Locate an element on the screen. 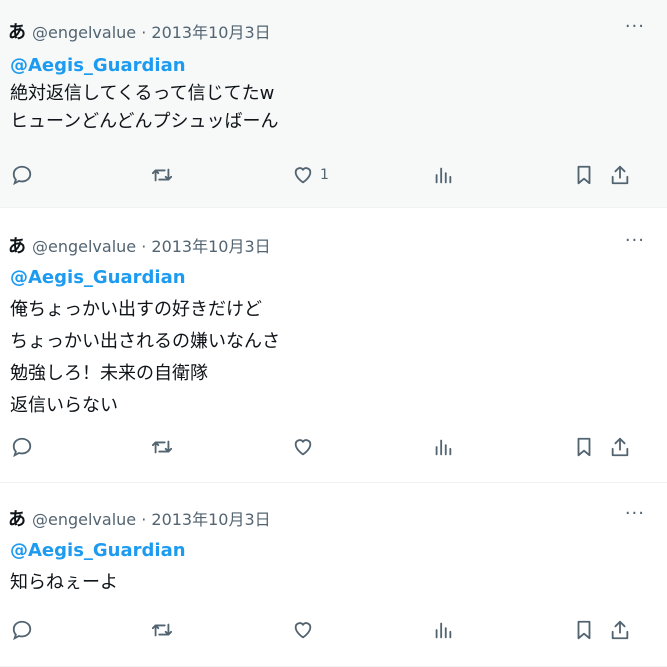 This screenshot has height=667, width=667. like-button: 1 is located at coordinates (310, 175).